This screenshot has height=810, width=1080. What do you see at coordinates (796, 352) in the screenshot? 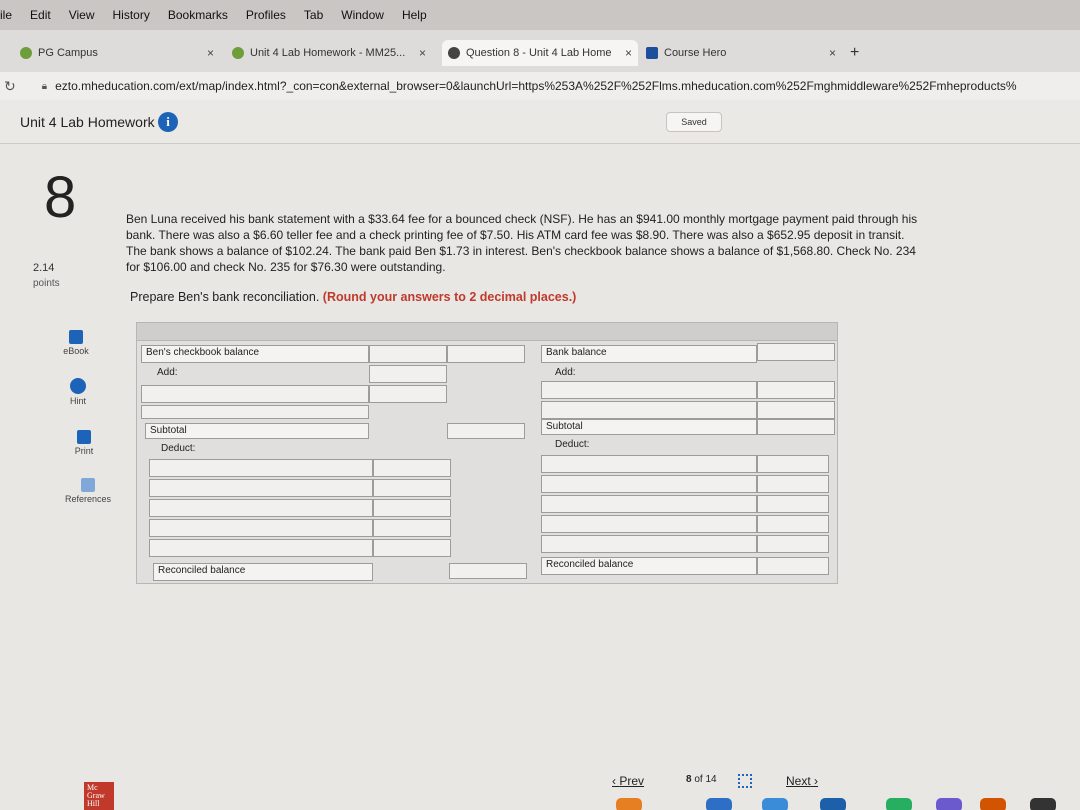
I see `bank-balance-input` at bounding box center [796, 352].